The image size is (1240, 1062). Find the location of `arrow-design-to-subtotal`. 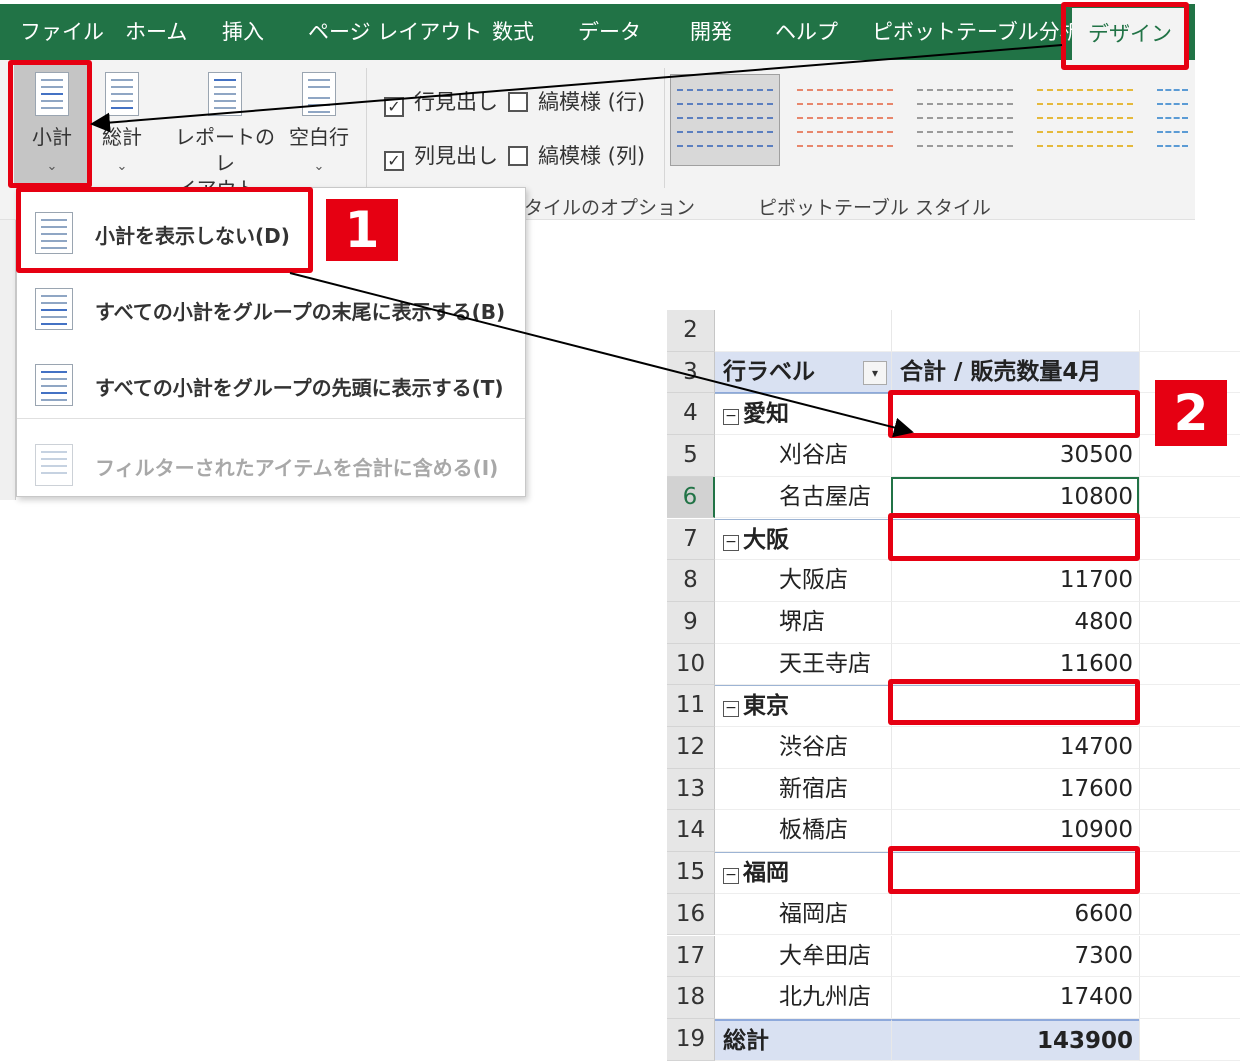

arrow-design-to-subtotal is located at coordinates (576, 88).